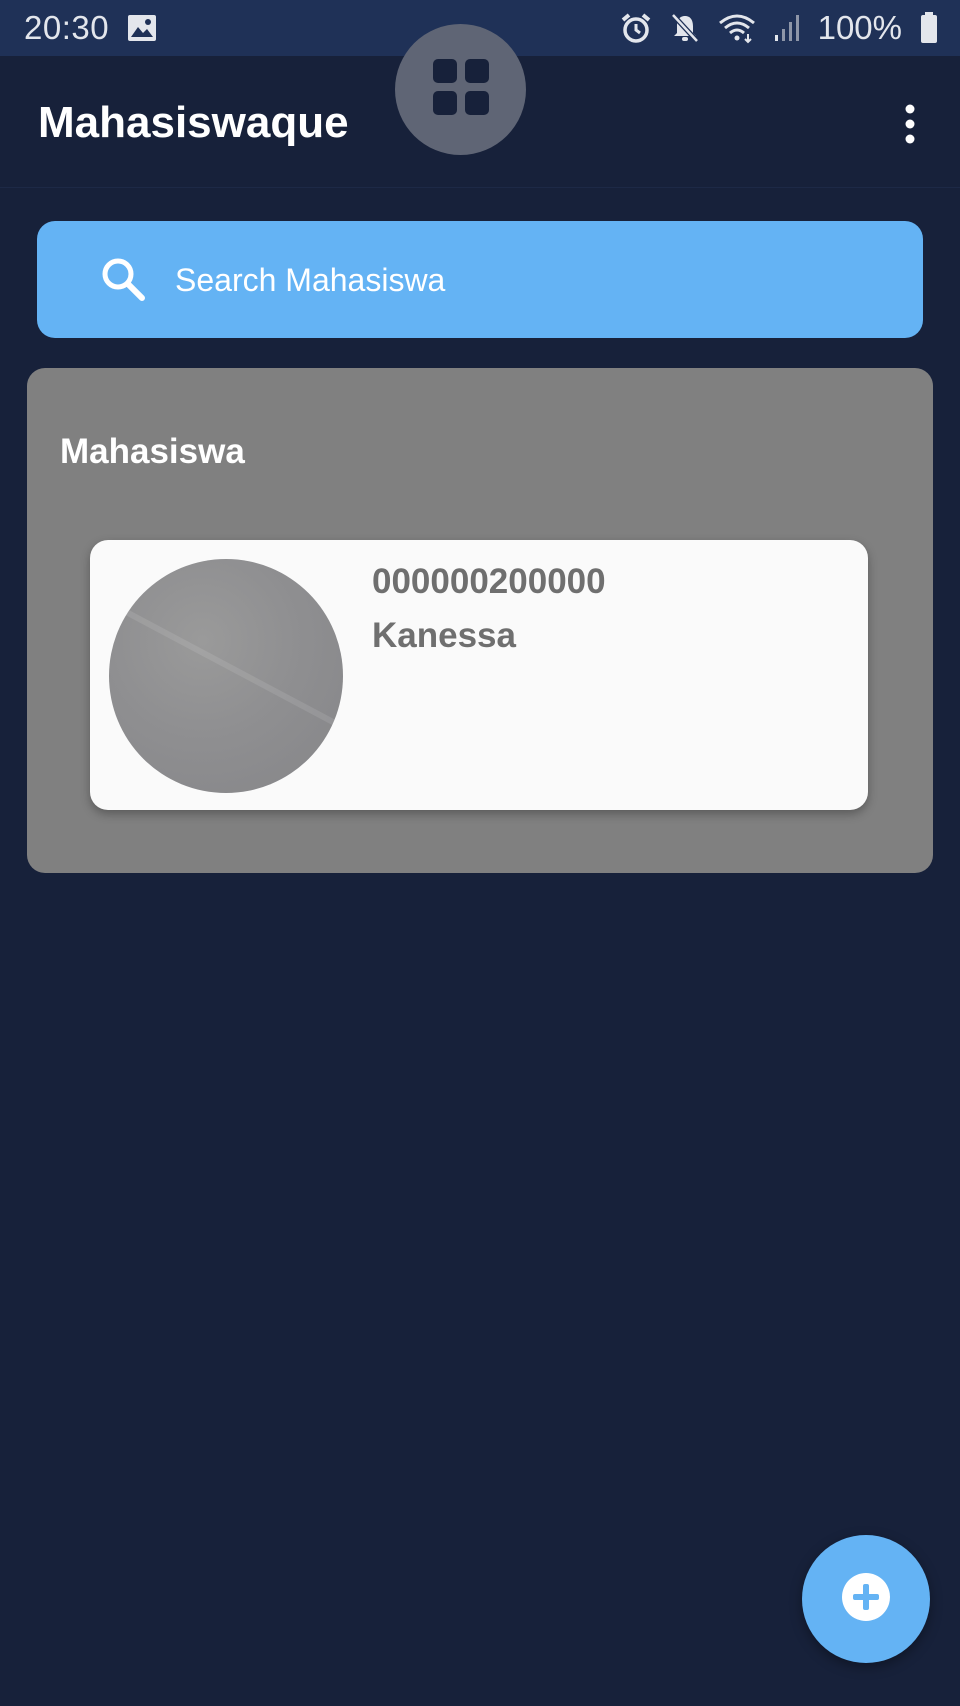  I want to click on student-id: 000000200000, so click(489, 581).